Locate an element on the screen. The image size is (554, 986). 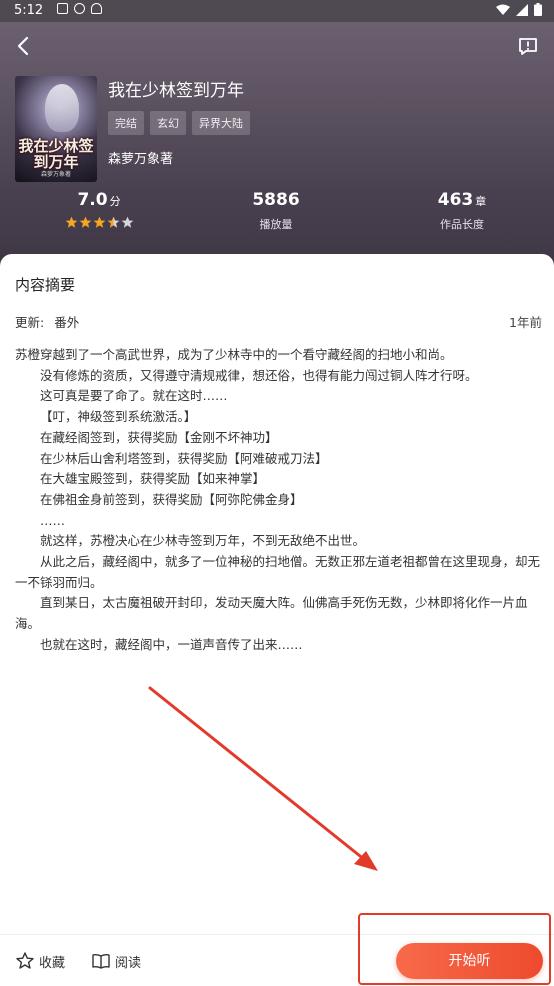
book-stats: 7.0 分 5886 播放量 463 章 作品长度 is located at coordinates (277, 216).